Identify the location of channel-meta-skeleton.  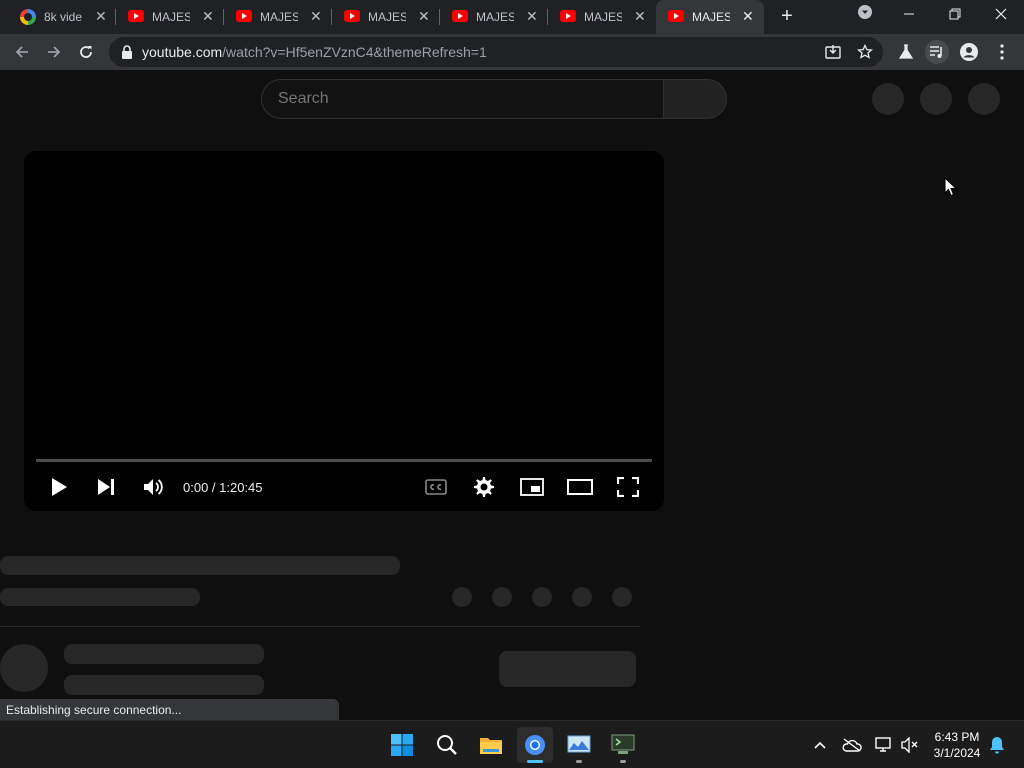
(164, 685).